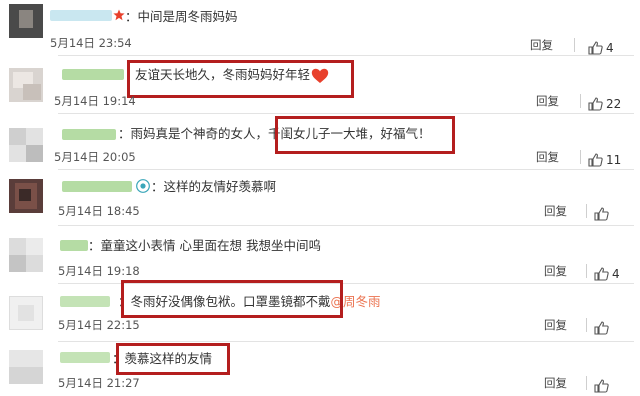 This screenshot has width=640, height=396. Describe the element at coordinates (99, 325) in the screenshot. I see `comment-time: 5月14日 22:15` at that location.